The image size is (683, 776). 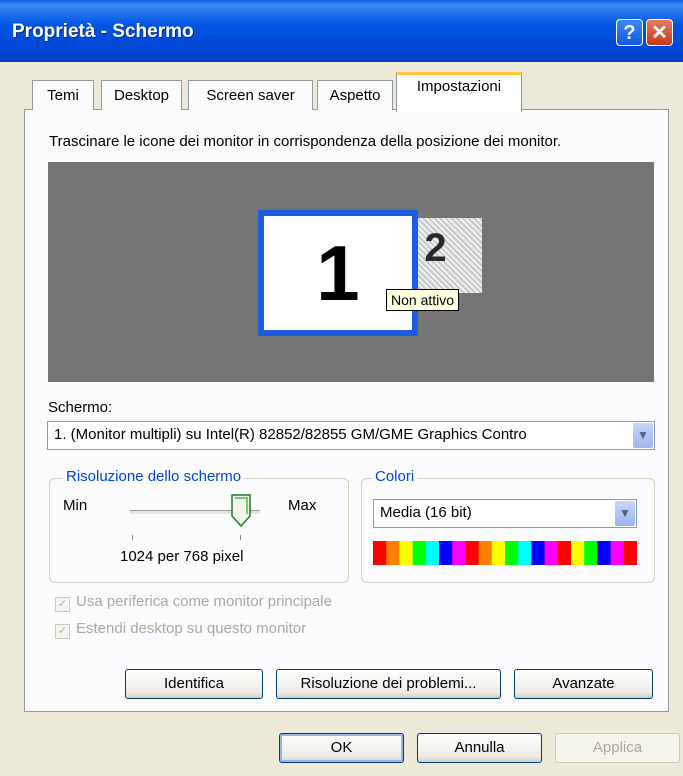 I want to click on advanced-button: Avanzate, so click(x=583, y=684).